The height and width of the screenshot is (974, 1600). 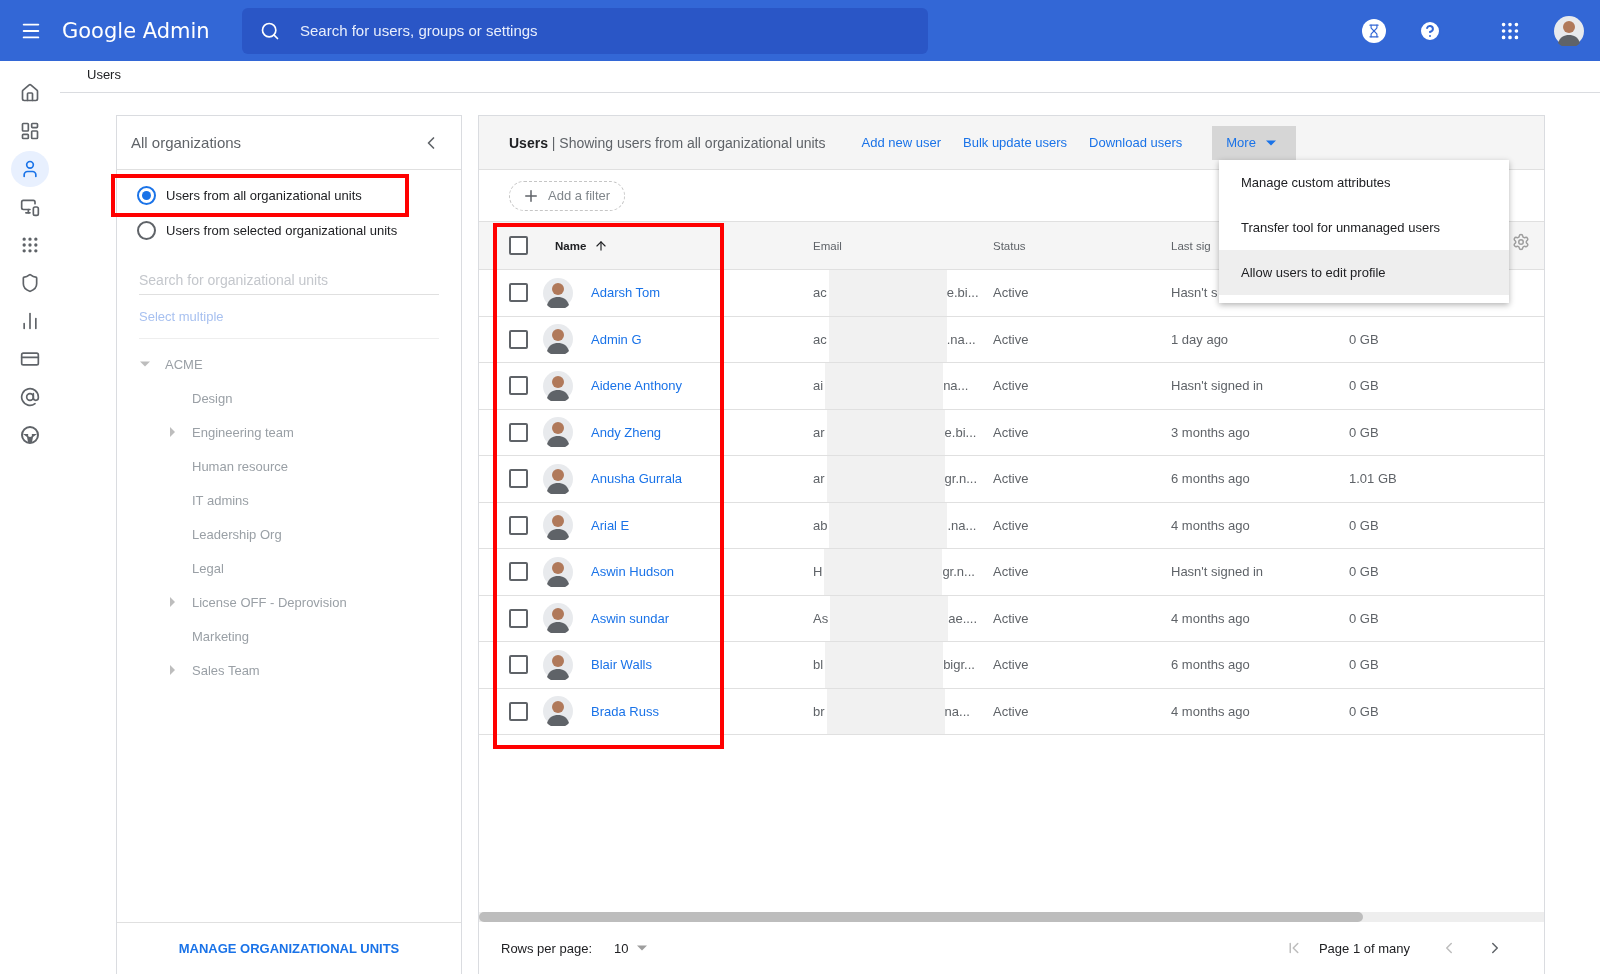 I want to click on menu-item: Manage custom attributes, so click(x=1364, y=182).